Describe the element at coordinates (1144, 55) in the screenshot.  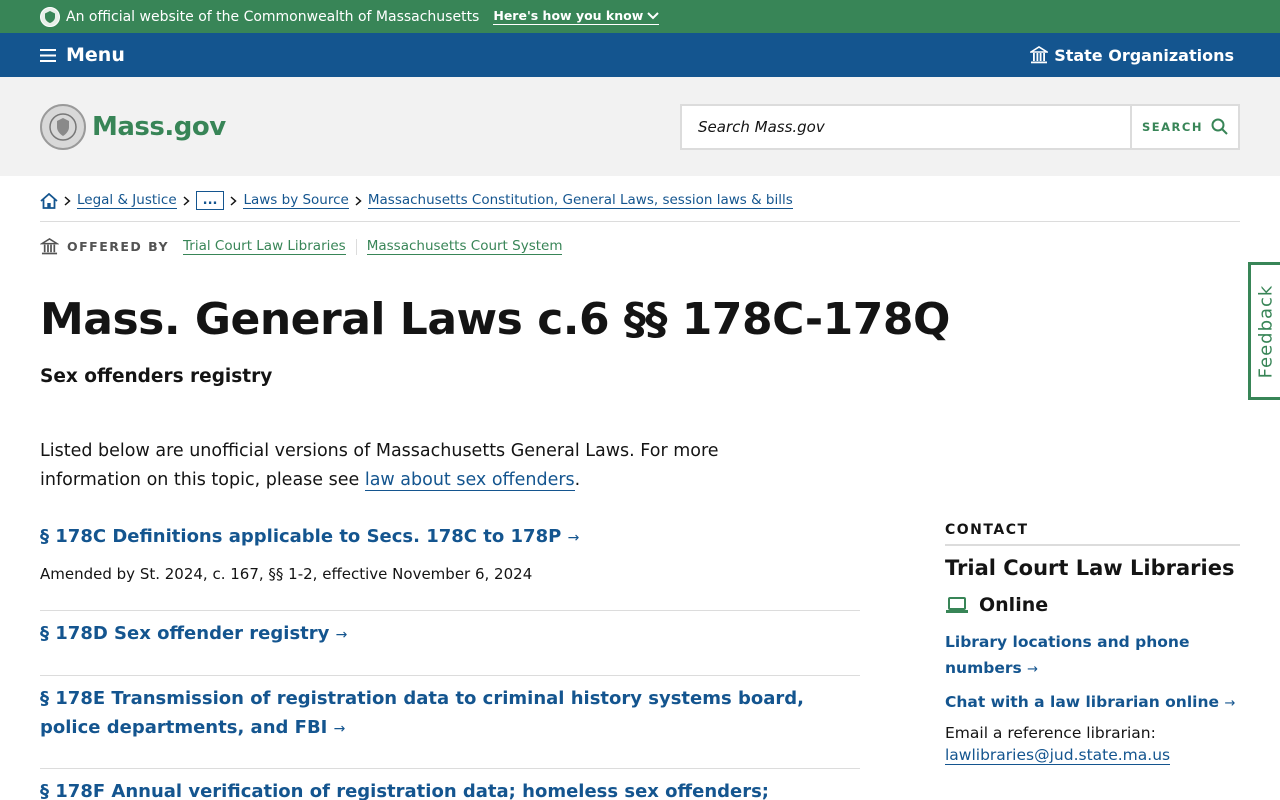
I see `state-organizations-label: State Organizations` at that location.